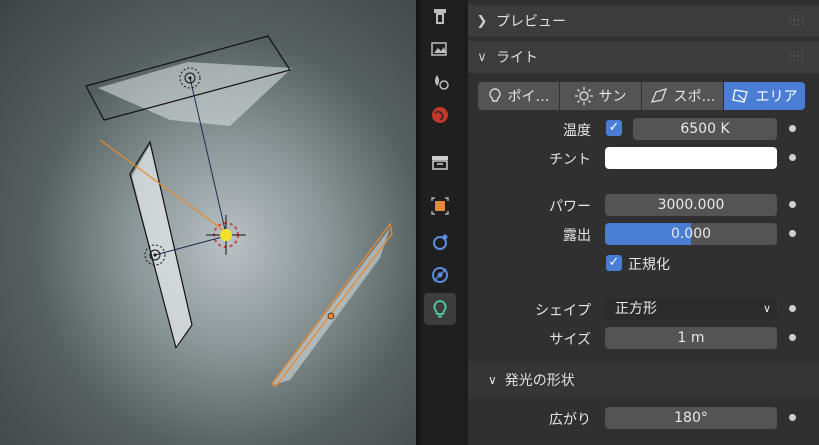 This screenshot has width=819, height=445. What do you see at coordinates (614, 263) in the screenshot?
I see `normalize-checkbox: ✓` at bounding box center [614, 263].